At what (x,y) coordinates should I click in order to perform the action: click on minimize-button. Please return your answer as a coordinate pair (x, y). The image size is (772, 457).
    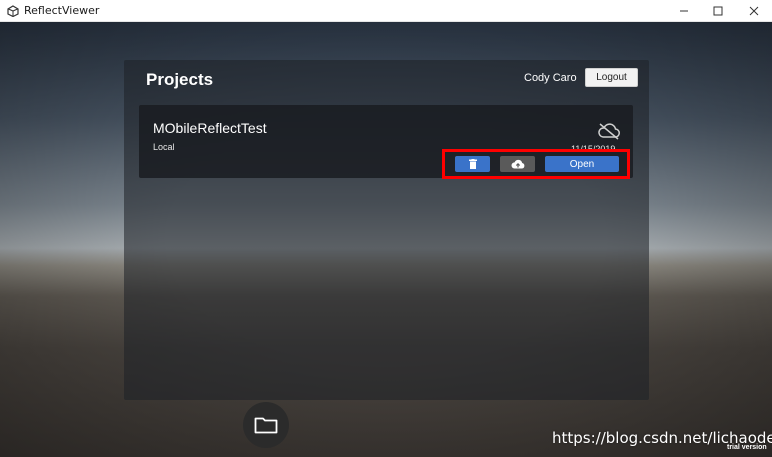
    Looking at the image, I should click on (684, 11).